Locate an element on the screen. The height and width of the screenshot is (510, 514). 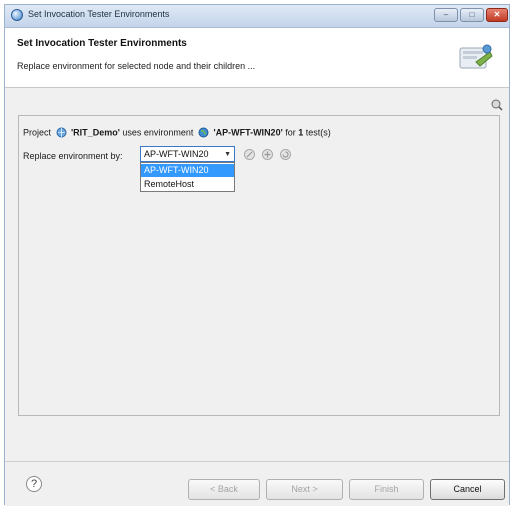
environment-select: AP-WFT-WIN20 ▼ is located at coordinates (187, 154).